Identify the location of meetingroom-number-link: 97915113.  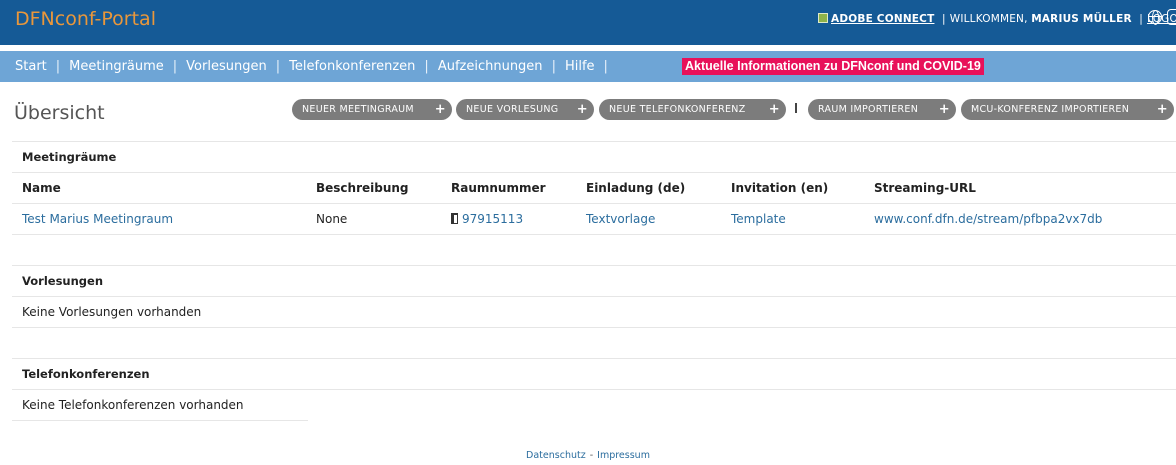
(487, 219).